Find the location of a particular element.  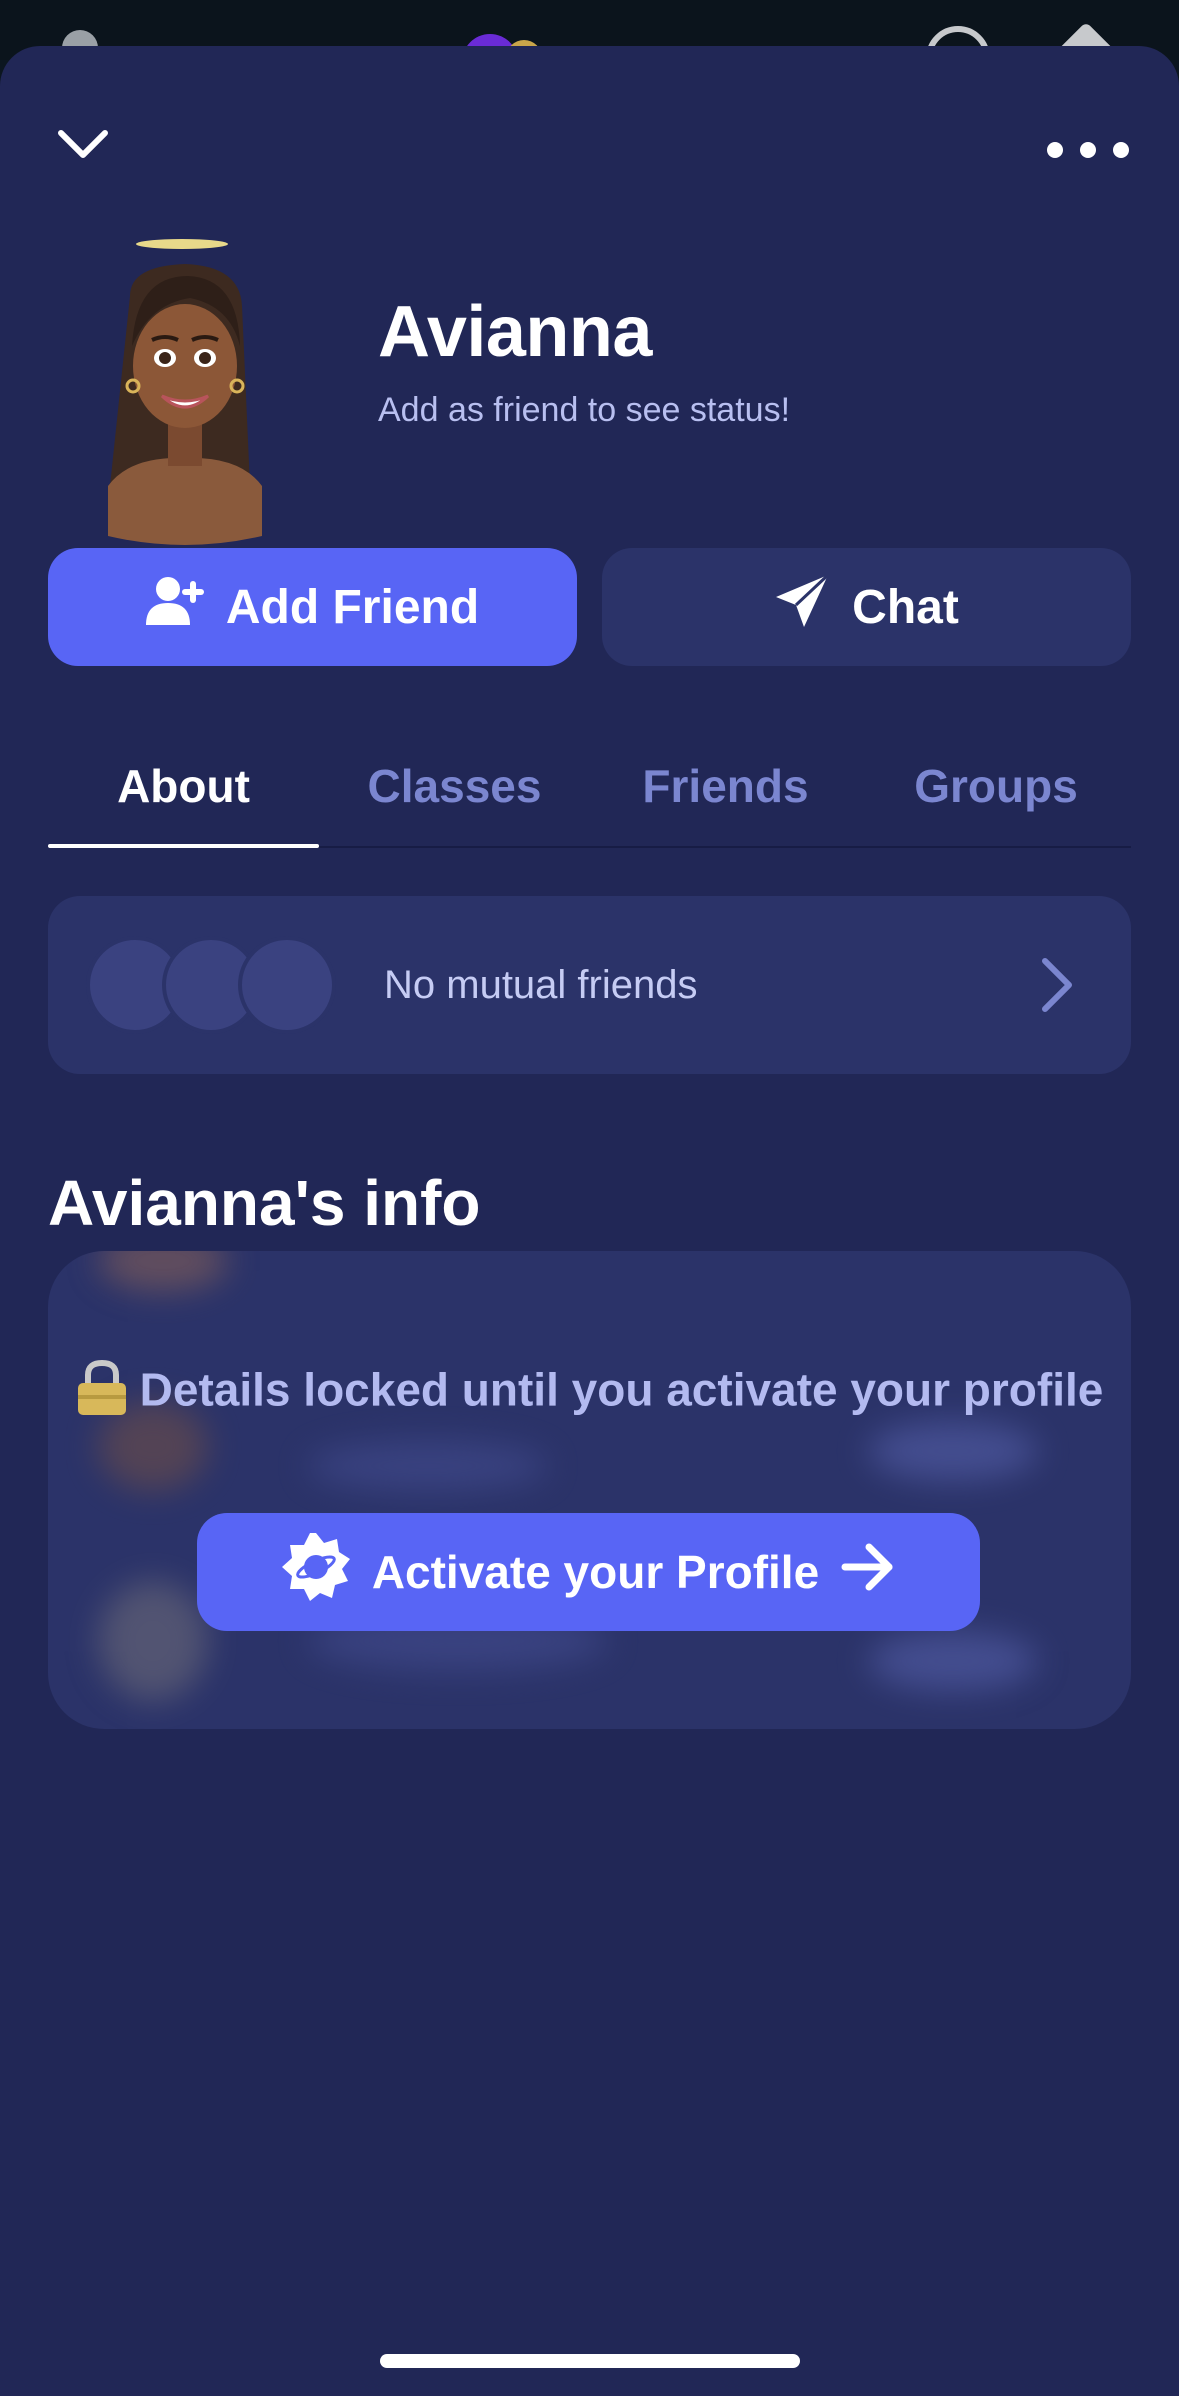

info-section-title: Avianna's info is located at coordinates (264, 1203).